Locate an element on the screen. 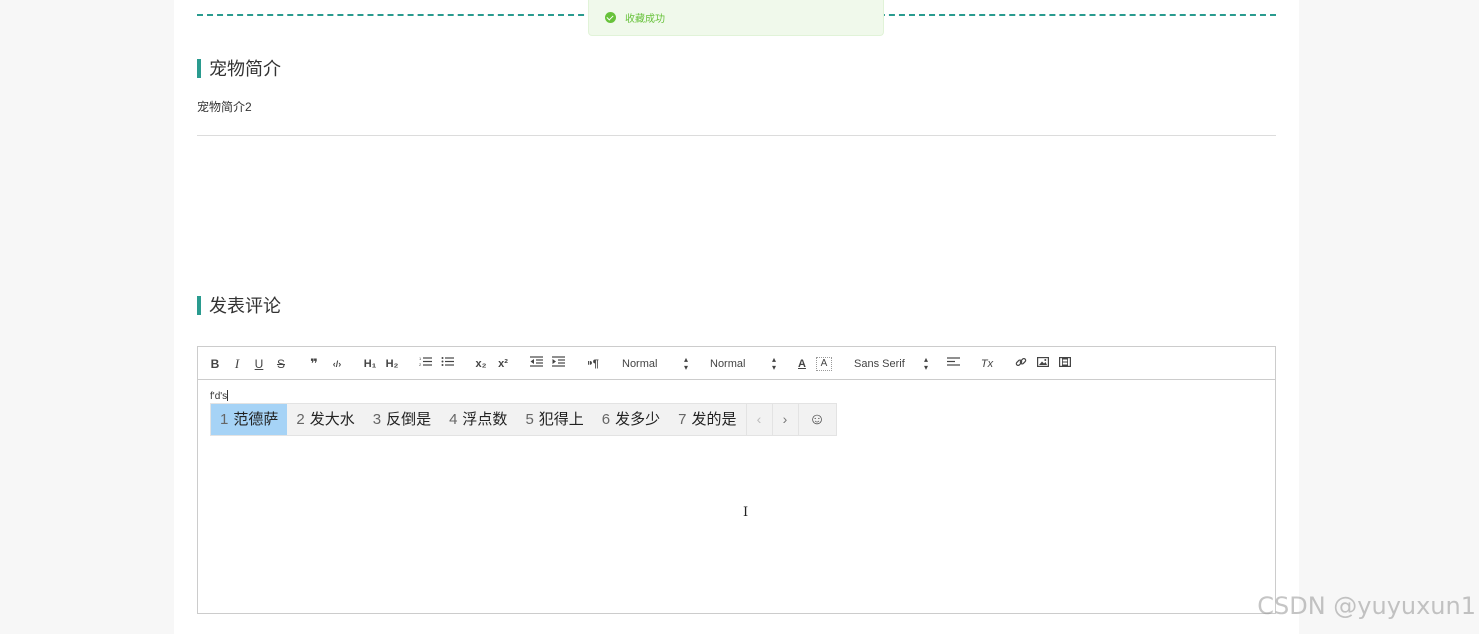 The width and height of the screenshot is (1479, 634). text-caret is located at coordinates (228, 395).